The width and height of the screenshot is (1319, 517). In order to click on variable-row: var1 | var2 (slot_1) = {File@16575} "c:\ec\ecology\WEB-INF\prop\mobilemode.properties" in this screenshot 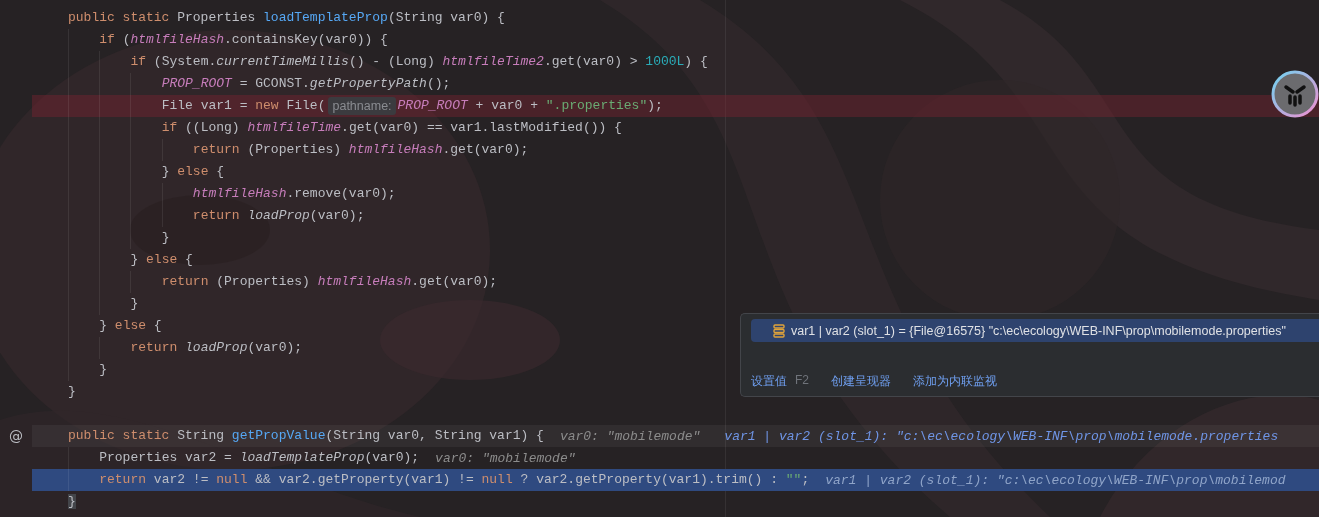, I will do `click(1035, 330)`.